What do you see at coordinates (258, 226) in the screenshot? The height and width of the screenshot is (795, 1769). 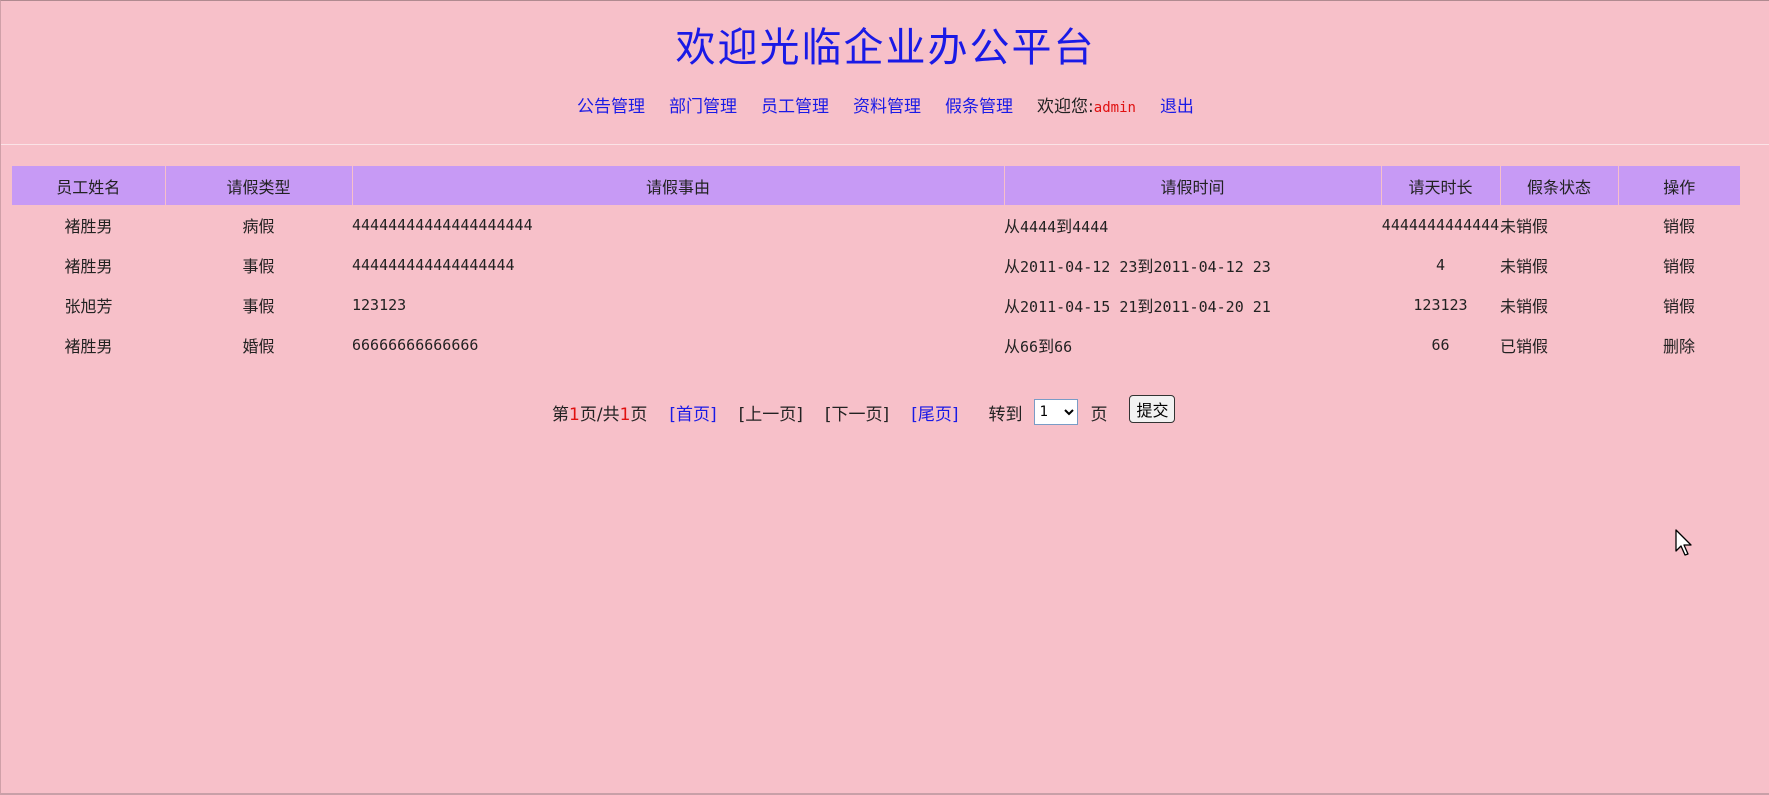 I see `leave-type: 病假` at bounding box center [258, 226].